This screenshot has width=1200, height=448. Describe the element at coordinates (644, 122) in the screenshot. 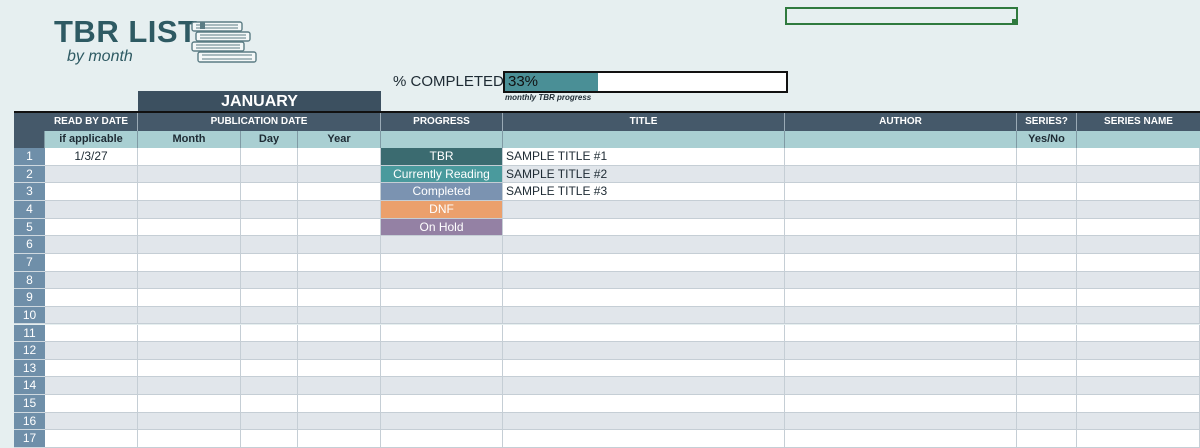

I see `col-title: TITLE` at that location.